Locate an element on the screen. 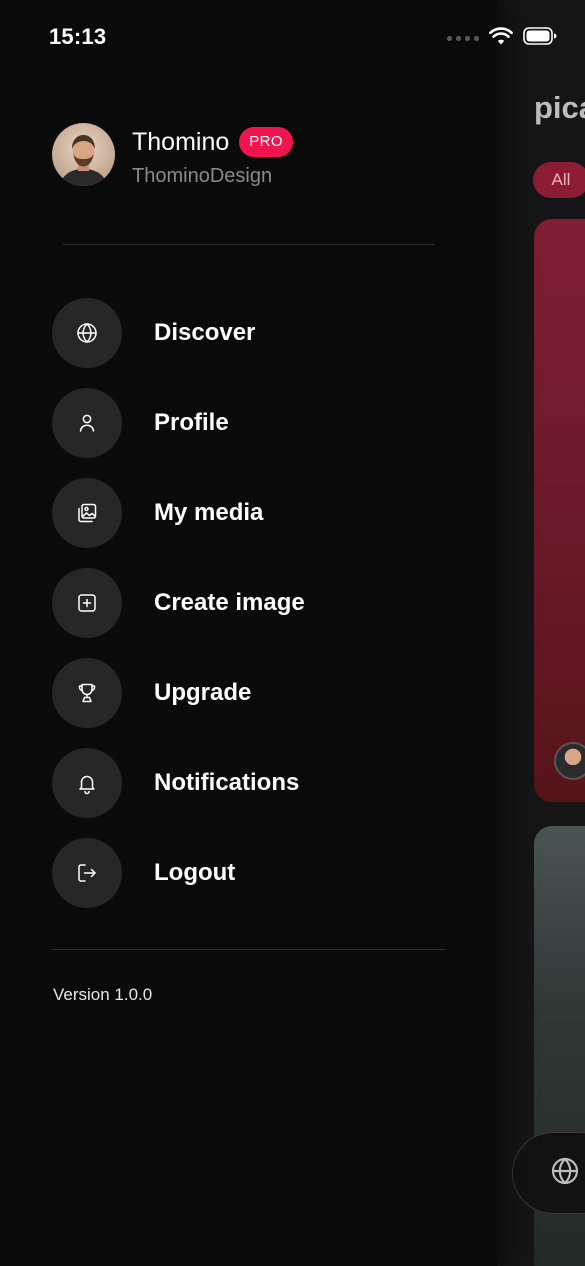 Image resolution: width=585 pixels, height=1266 pixels. add-square-icon is located at coordinates (87, 603).